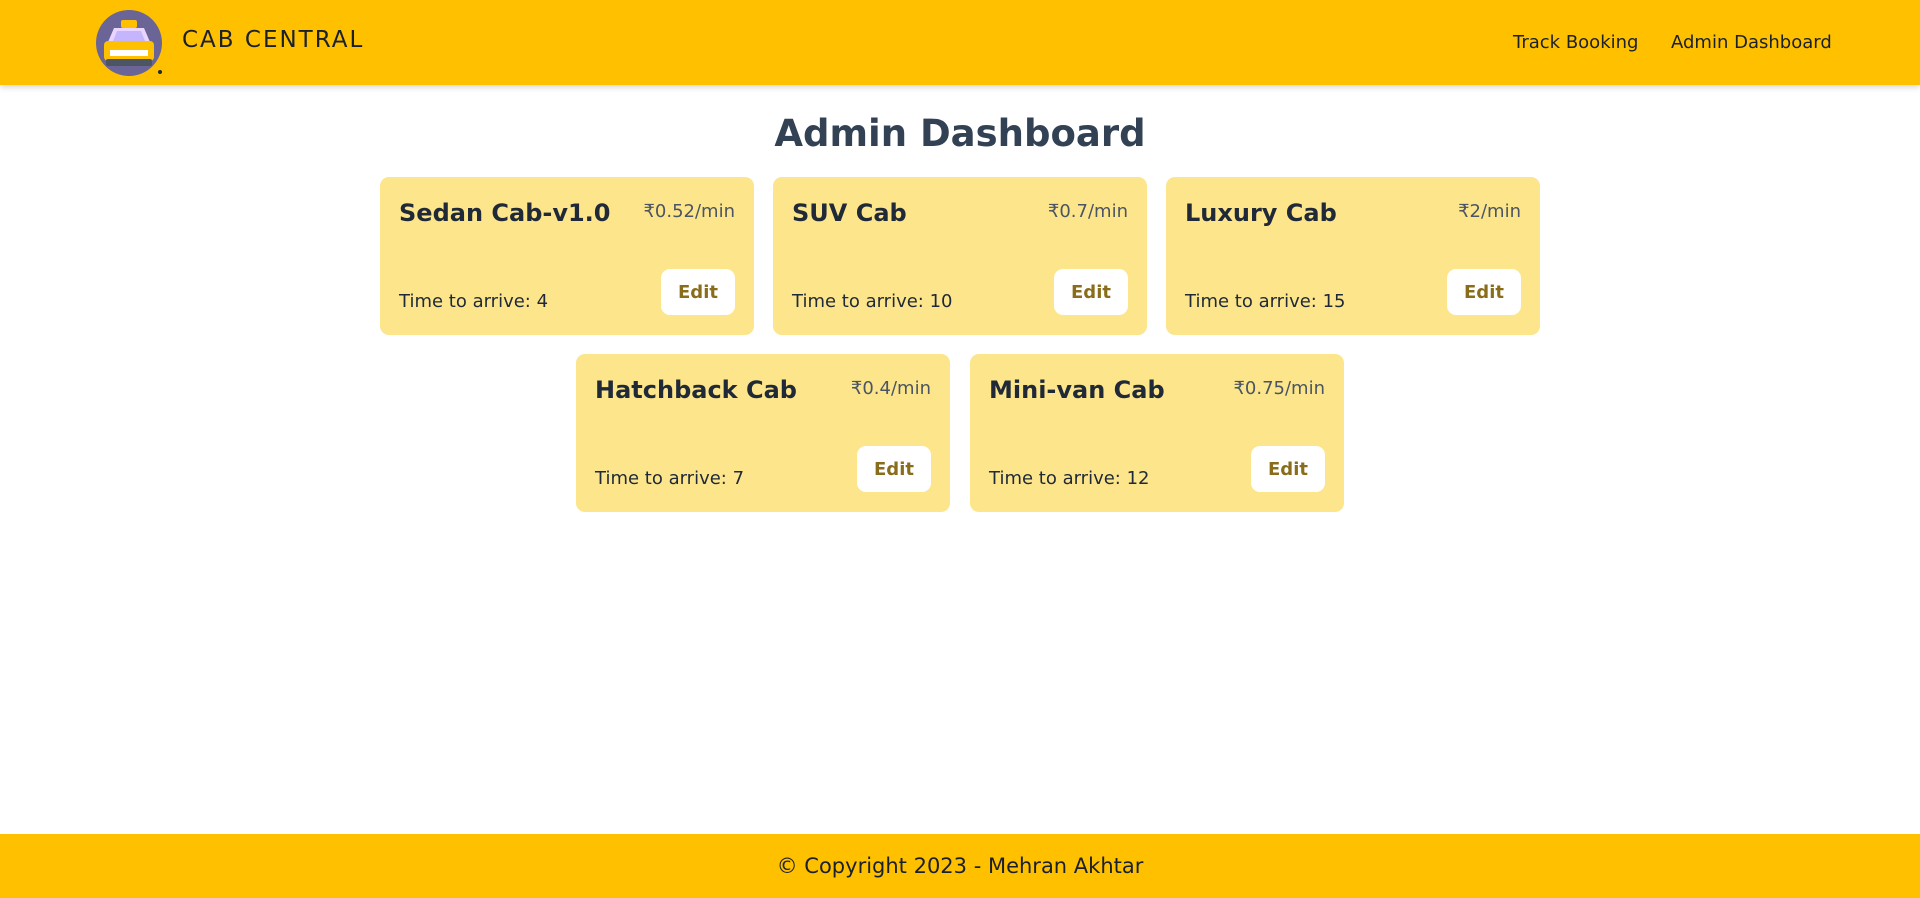 This screenshot has height=898, width=1920. Describe the element at coordinates (849, 213) in the screenshot. I see `cab-name: SUV Cab` at that location.